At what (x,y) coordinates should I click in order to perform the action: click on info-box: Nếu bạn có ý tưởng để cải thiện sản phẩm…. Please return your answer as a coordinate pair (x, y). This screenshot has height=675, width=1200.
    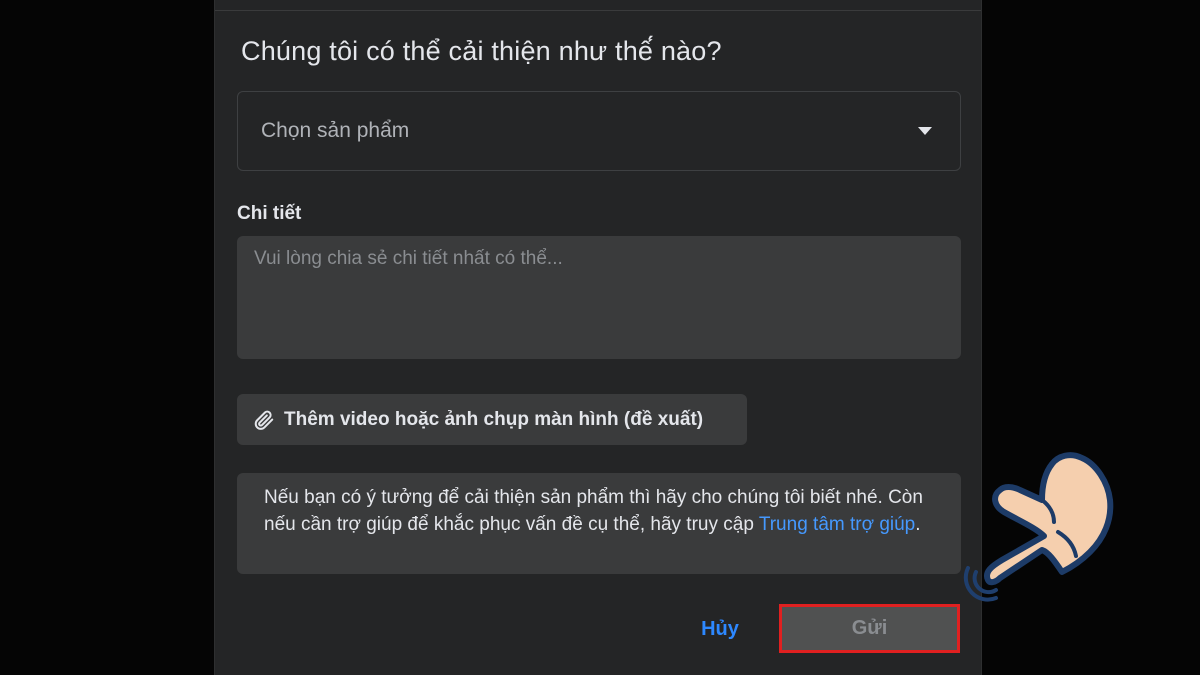
    Looking at the image, I should click on (599, 523).